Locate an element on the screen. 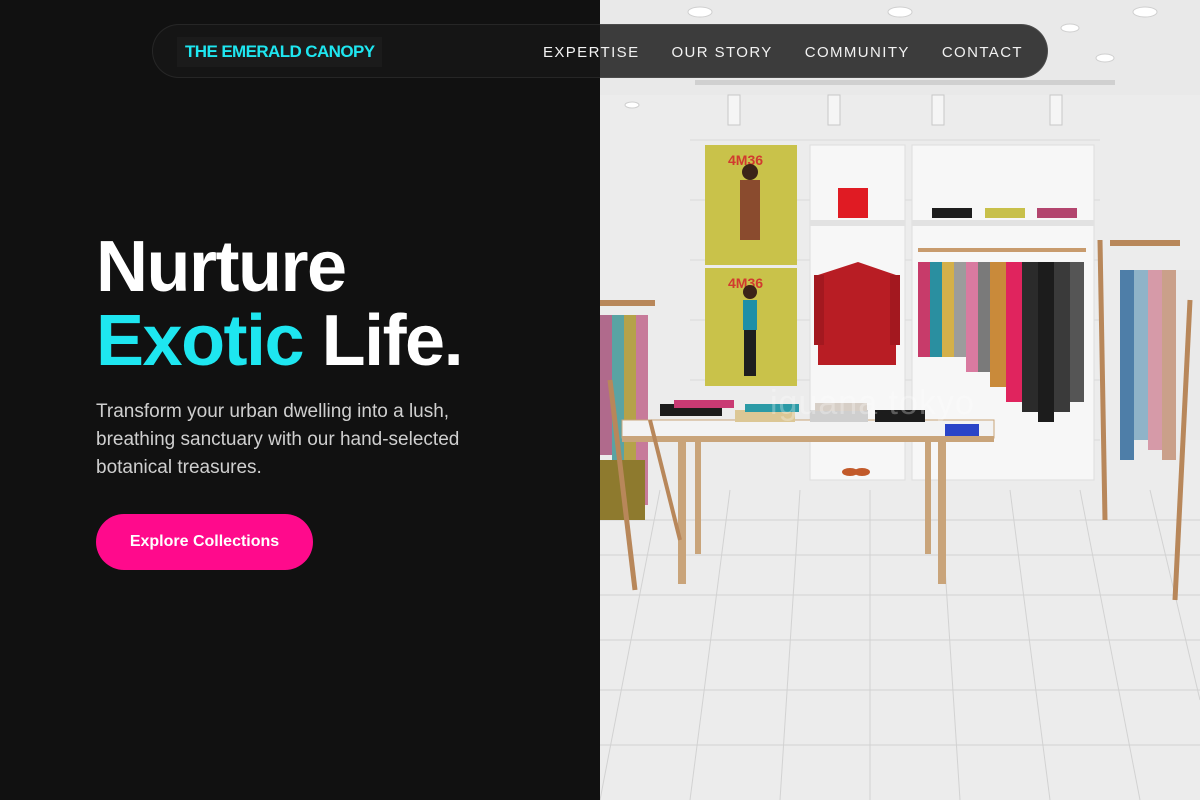 The height and width of the screenshot is (800, 1200). hero-title-line-2: Exotic Life. is located at coordinates (280, 341).